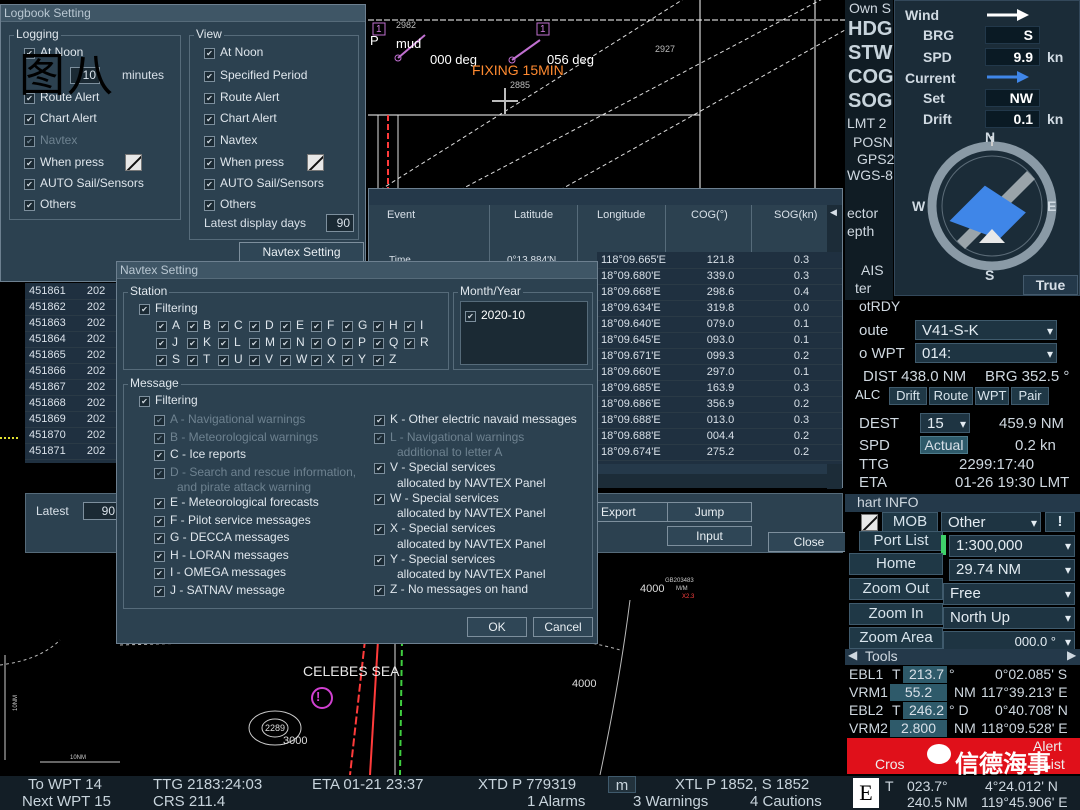 The width and height of the screenshot is (1080, 810). Describe the element at coordinates (301, 252) in the screenshot. I see `navtex-setting-button: Navtex Setting` at that location.